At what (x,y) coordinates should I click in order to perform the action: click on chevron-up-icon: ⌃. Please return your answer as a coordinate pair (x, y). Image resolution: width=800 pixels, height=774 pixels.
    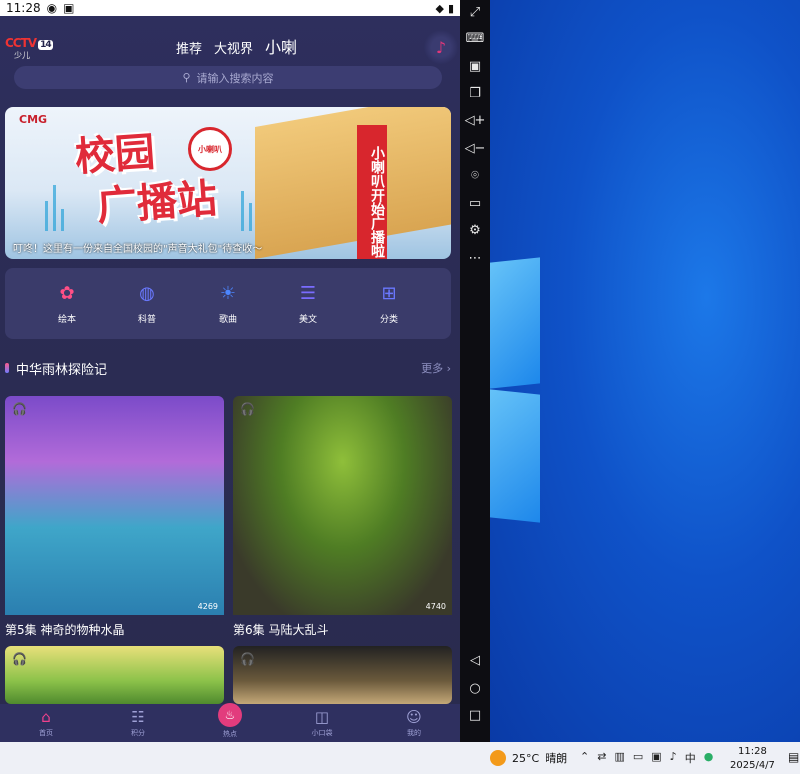
    Looking at the image, I should click on (584, 758).